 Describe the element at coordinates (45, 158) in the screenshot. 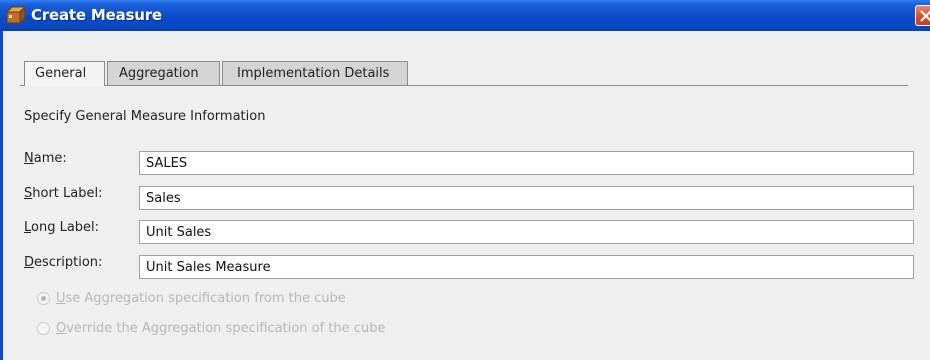

I see `name-label: Name:` at that location.